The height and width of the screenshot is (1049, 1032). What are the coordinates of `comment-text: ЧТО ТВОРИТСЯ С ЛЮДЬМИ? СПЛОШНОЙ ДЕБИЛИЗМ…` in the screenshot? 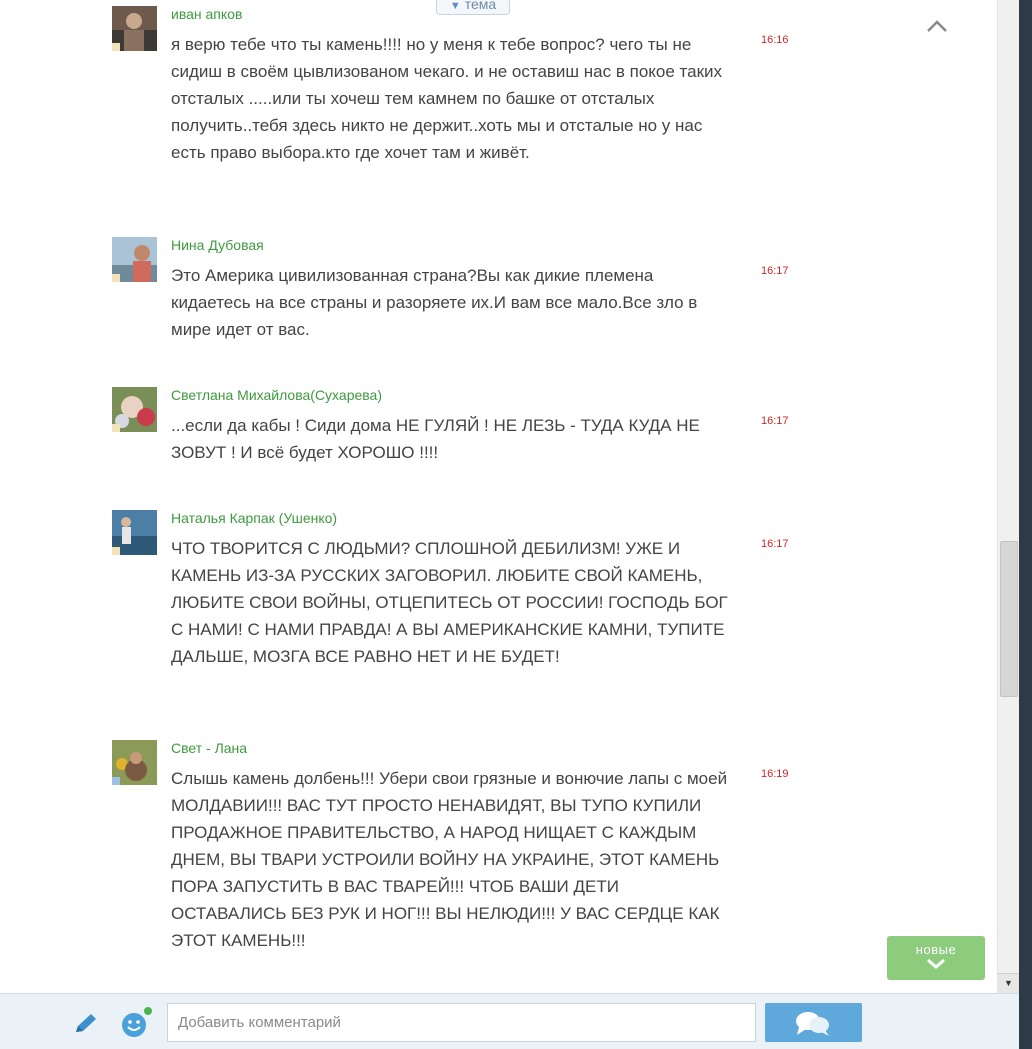 It's located at (449, 602).